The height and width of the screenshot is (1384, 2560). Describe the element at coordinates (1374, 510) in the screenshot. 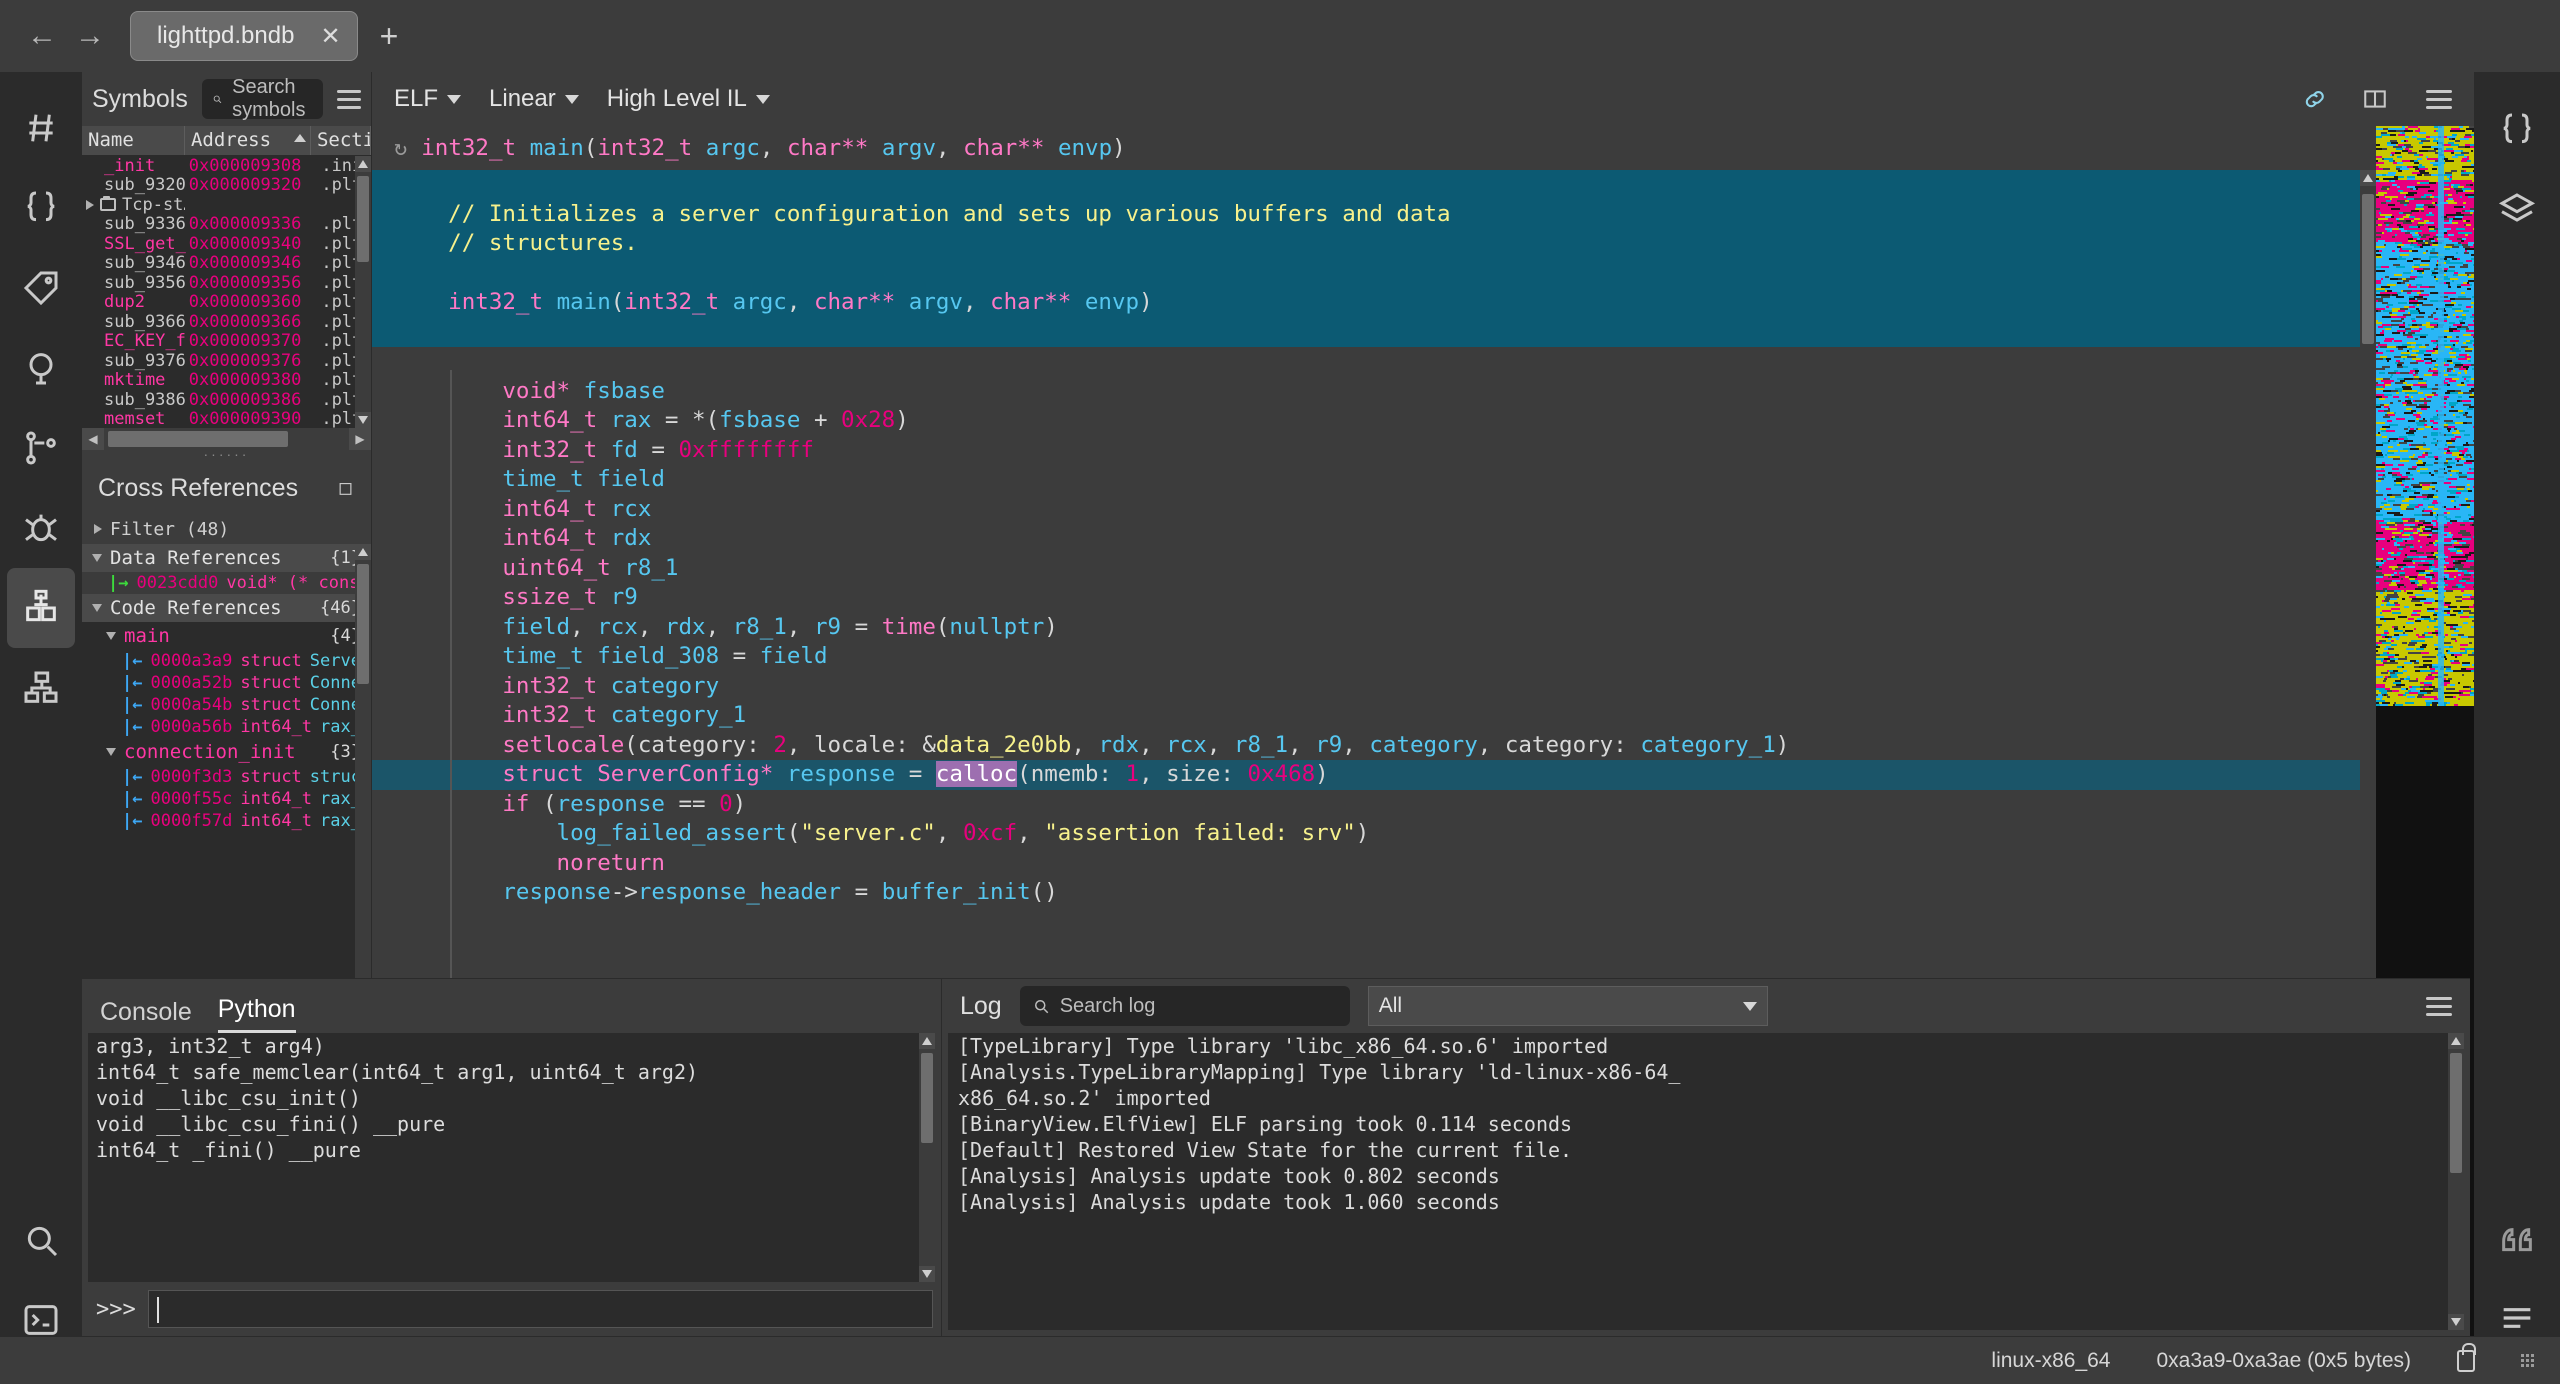

I see `code-line: int64_t rcx` at that location.